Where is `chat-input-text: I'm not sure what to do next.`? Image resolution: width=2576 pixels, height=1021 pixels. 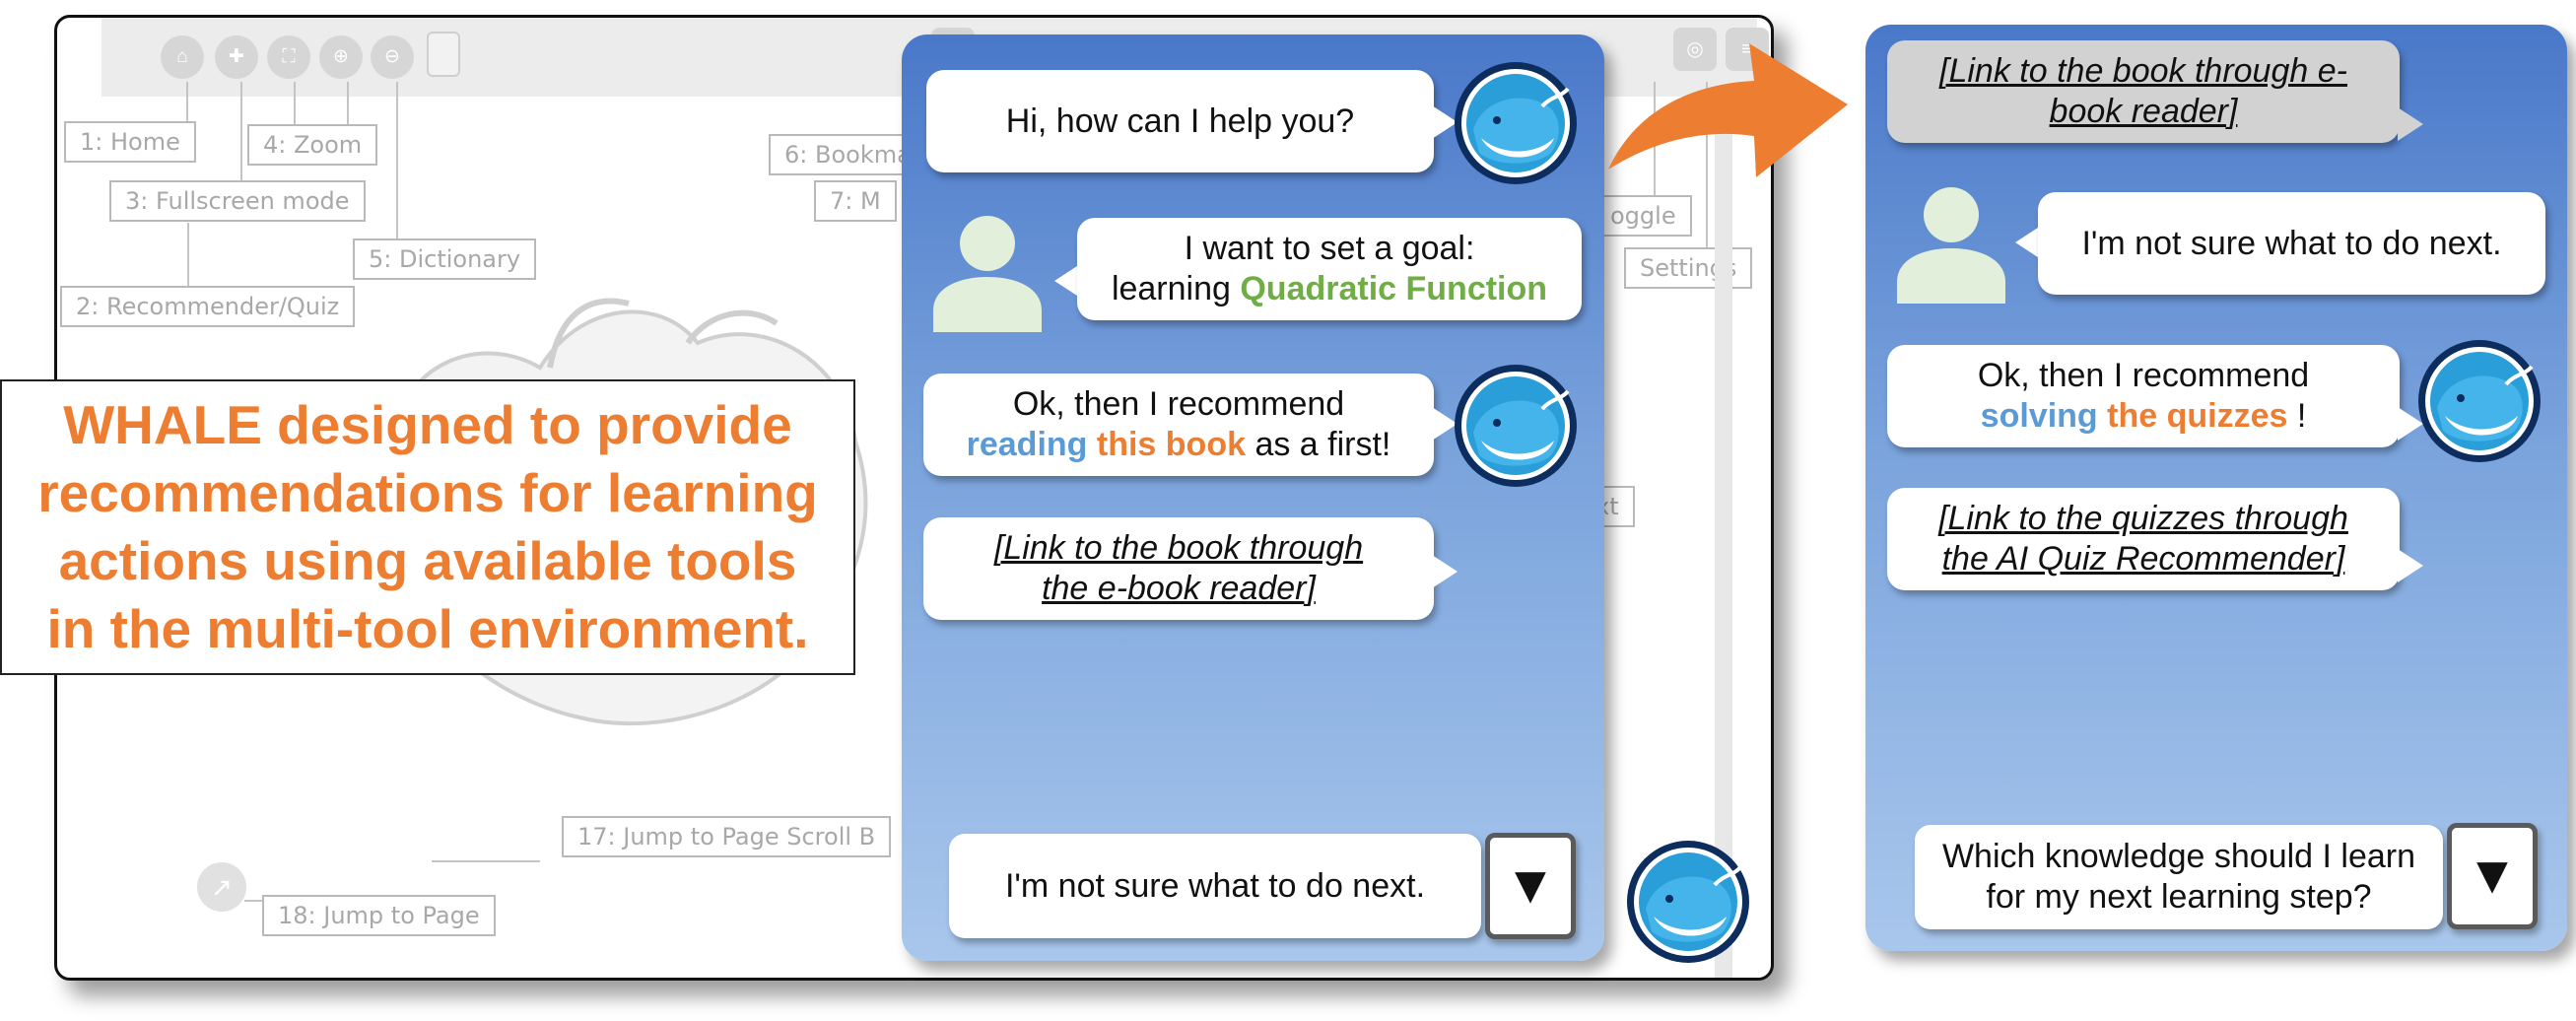
chat-input-text: I'm not sure what to do next. is located at coordinates (1215, 885).